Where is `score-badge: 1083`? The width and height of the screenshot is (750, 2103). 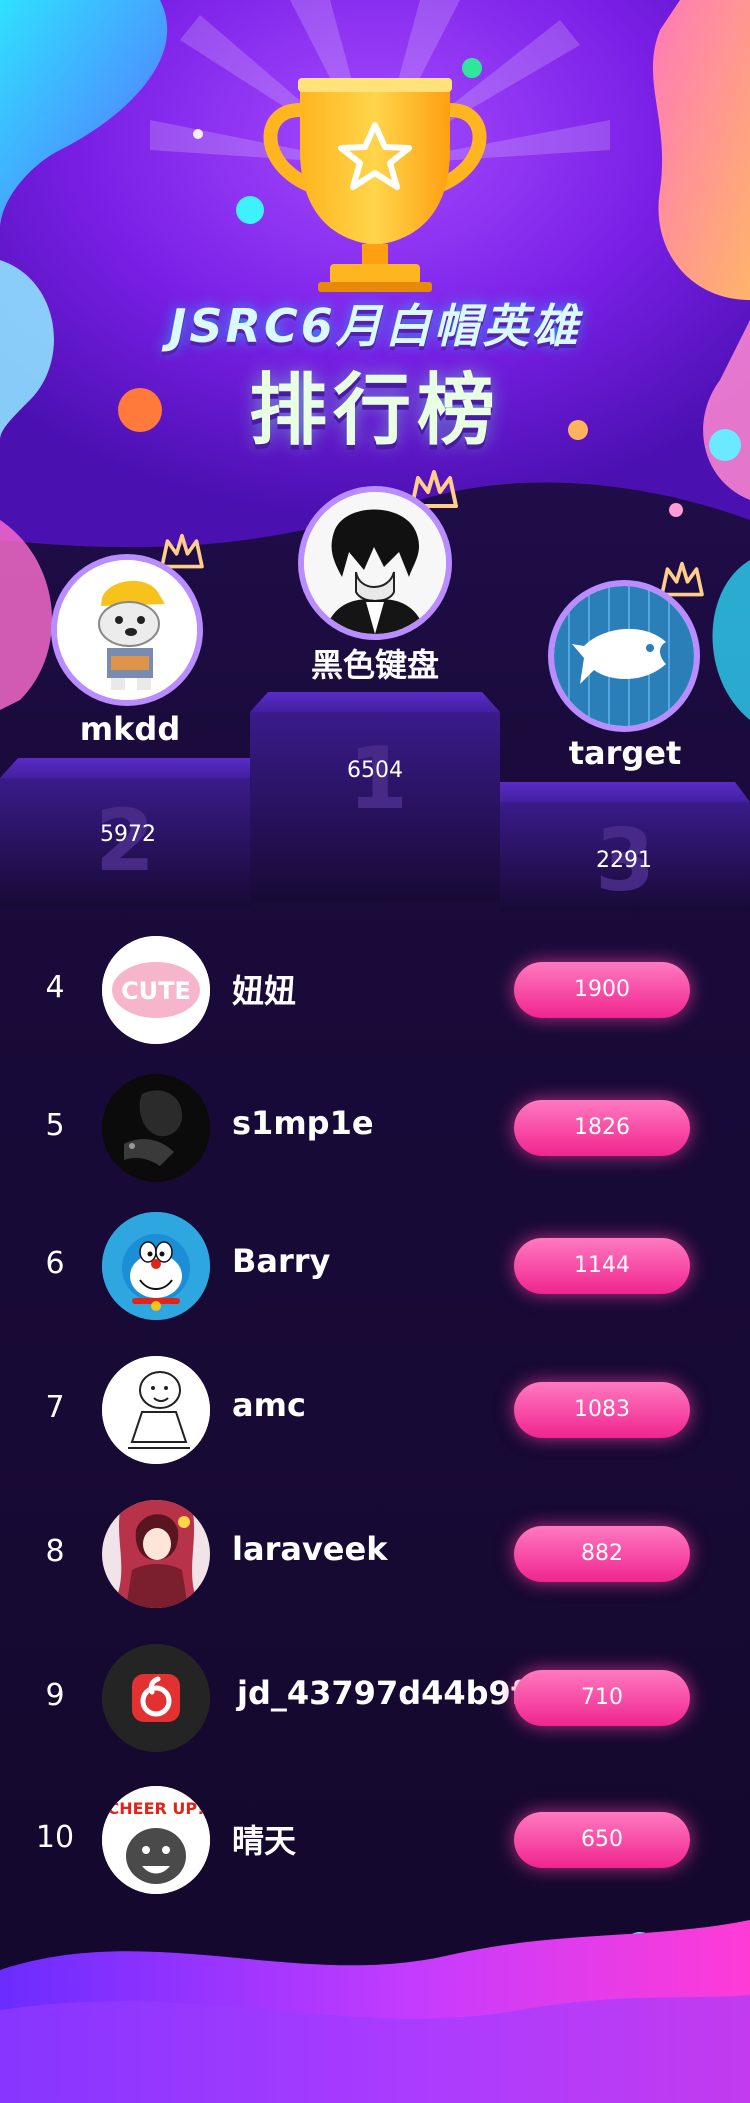 score-badge: 1083 is located at coordinates (602, 1410).